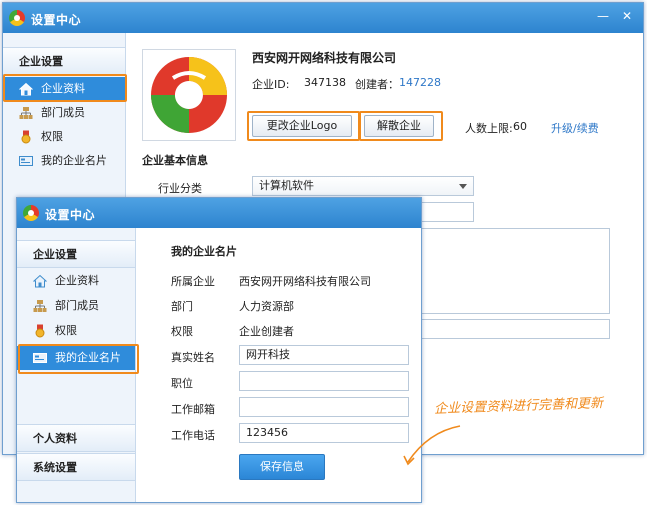 The image size is (647, 505). Describe the element at coordinates (420, 82) in the screenshot. I see `creator-value: 147228` at that location.